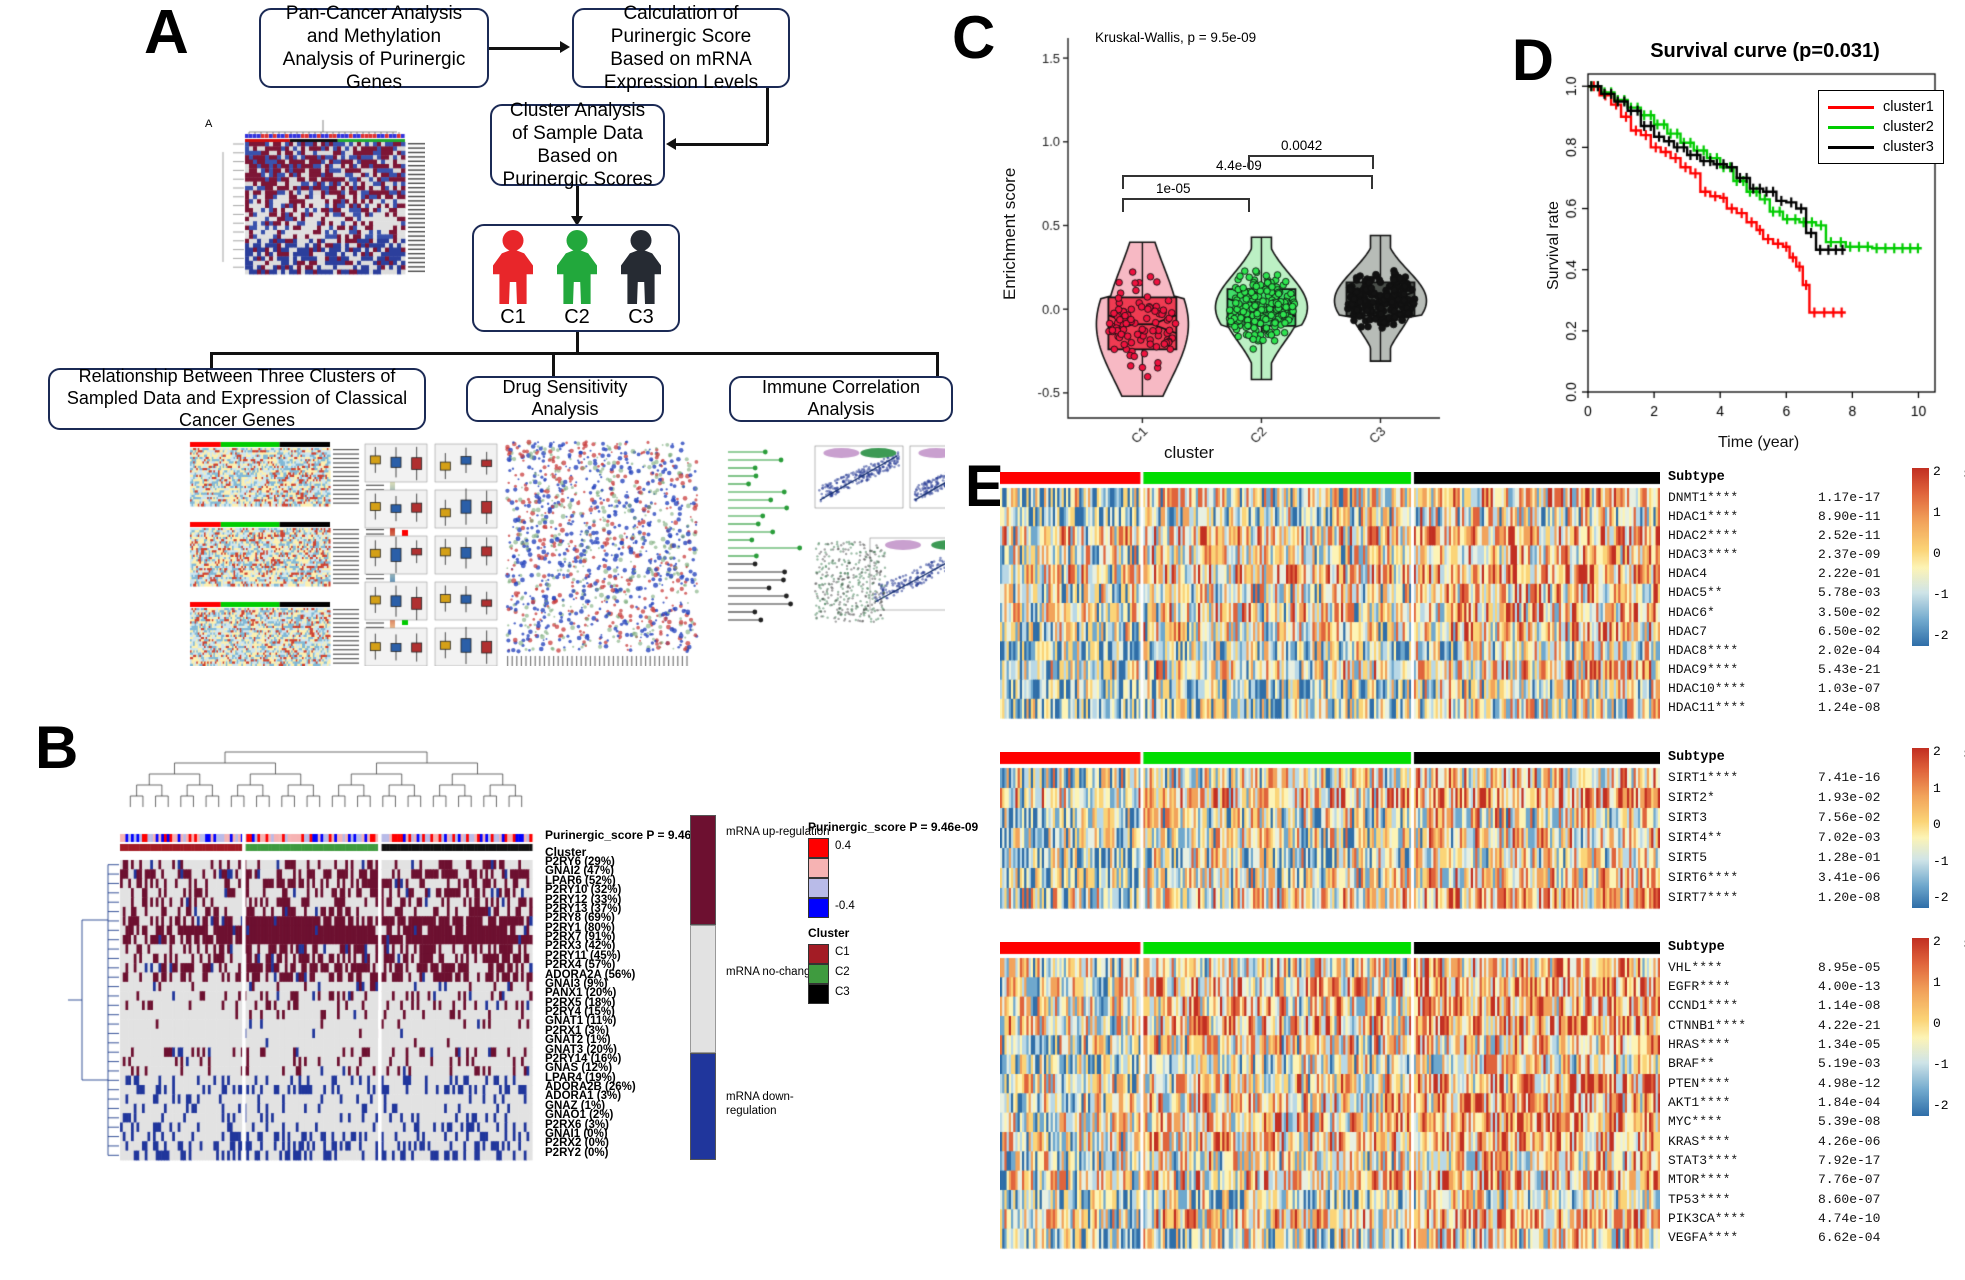  What do you see at coordinates (1881, 127) in the screenshot?
I see `panel-d-legend: cluster1 cluster2 cluster3` at bounding box center [1881, 127].